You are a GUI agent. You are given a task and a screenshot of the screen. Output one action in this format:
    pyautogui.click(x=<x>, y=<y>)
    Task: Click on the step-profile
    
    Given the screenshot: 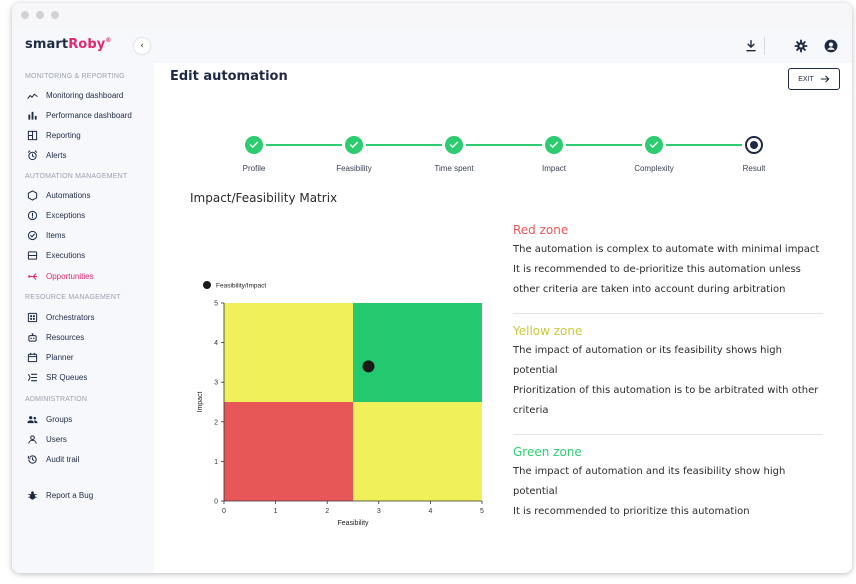 What is the action you would take?
    pyautogui.click(x=254, y=145)
    